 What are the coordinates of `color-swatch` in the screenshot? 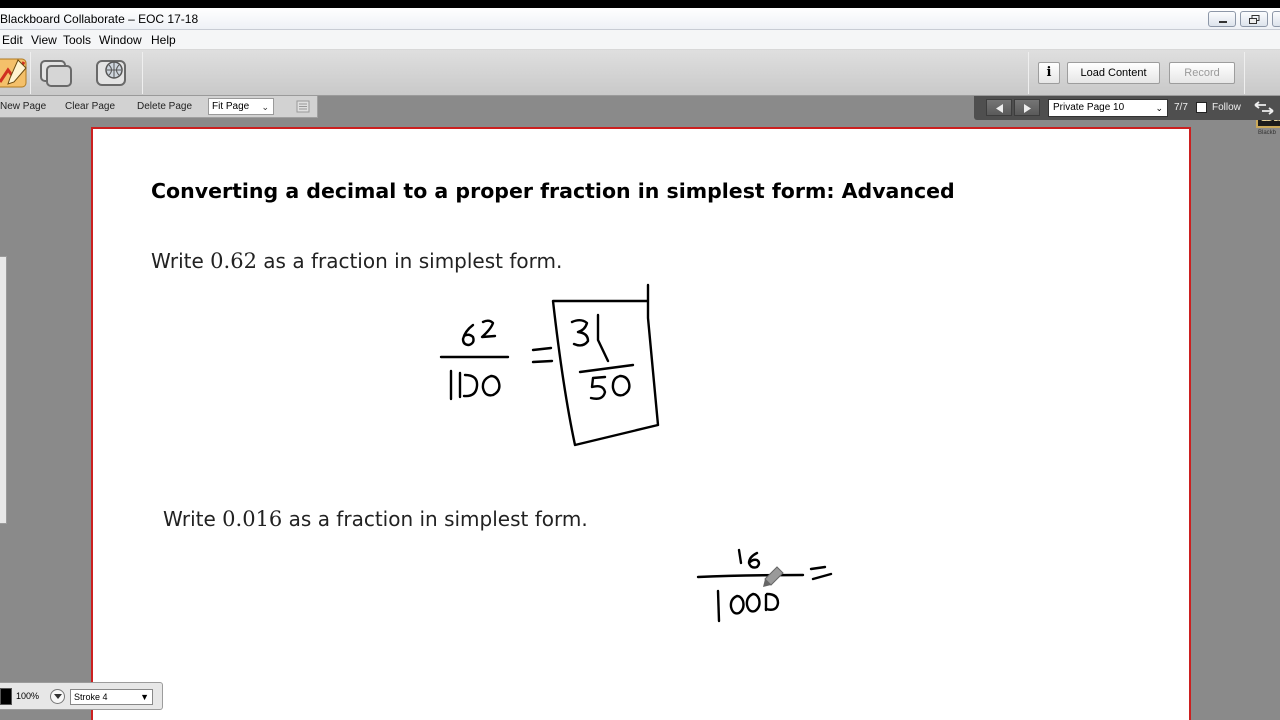 It's located at (6, 696).